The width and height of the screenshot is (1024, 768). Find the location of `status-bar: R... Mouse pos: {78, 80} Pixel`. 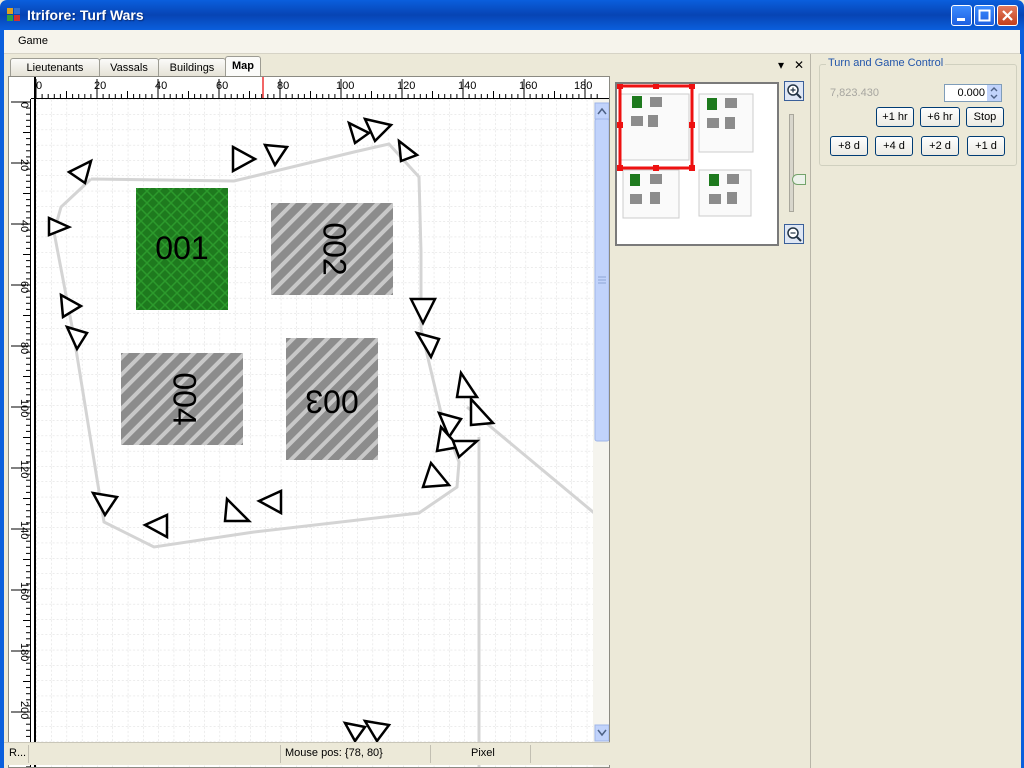

status-bar: R... Mouse pos: {78, 80} Pixel is located at coordinates (307, 753).